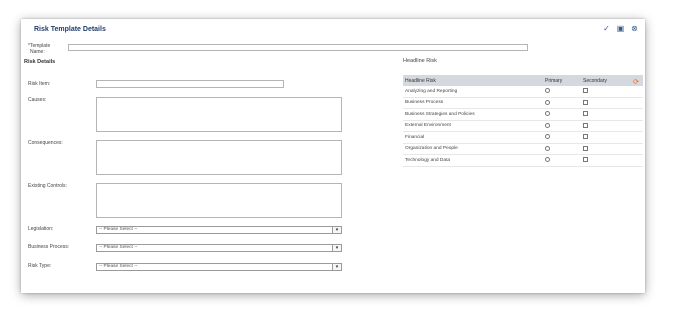  I want to click on save-icon: ▣, so click(620, 28).